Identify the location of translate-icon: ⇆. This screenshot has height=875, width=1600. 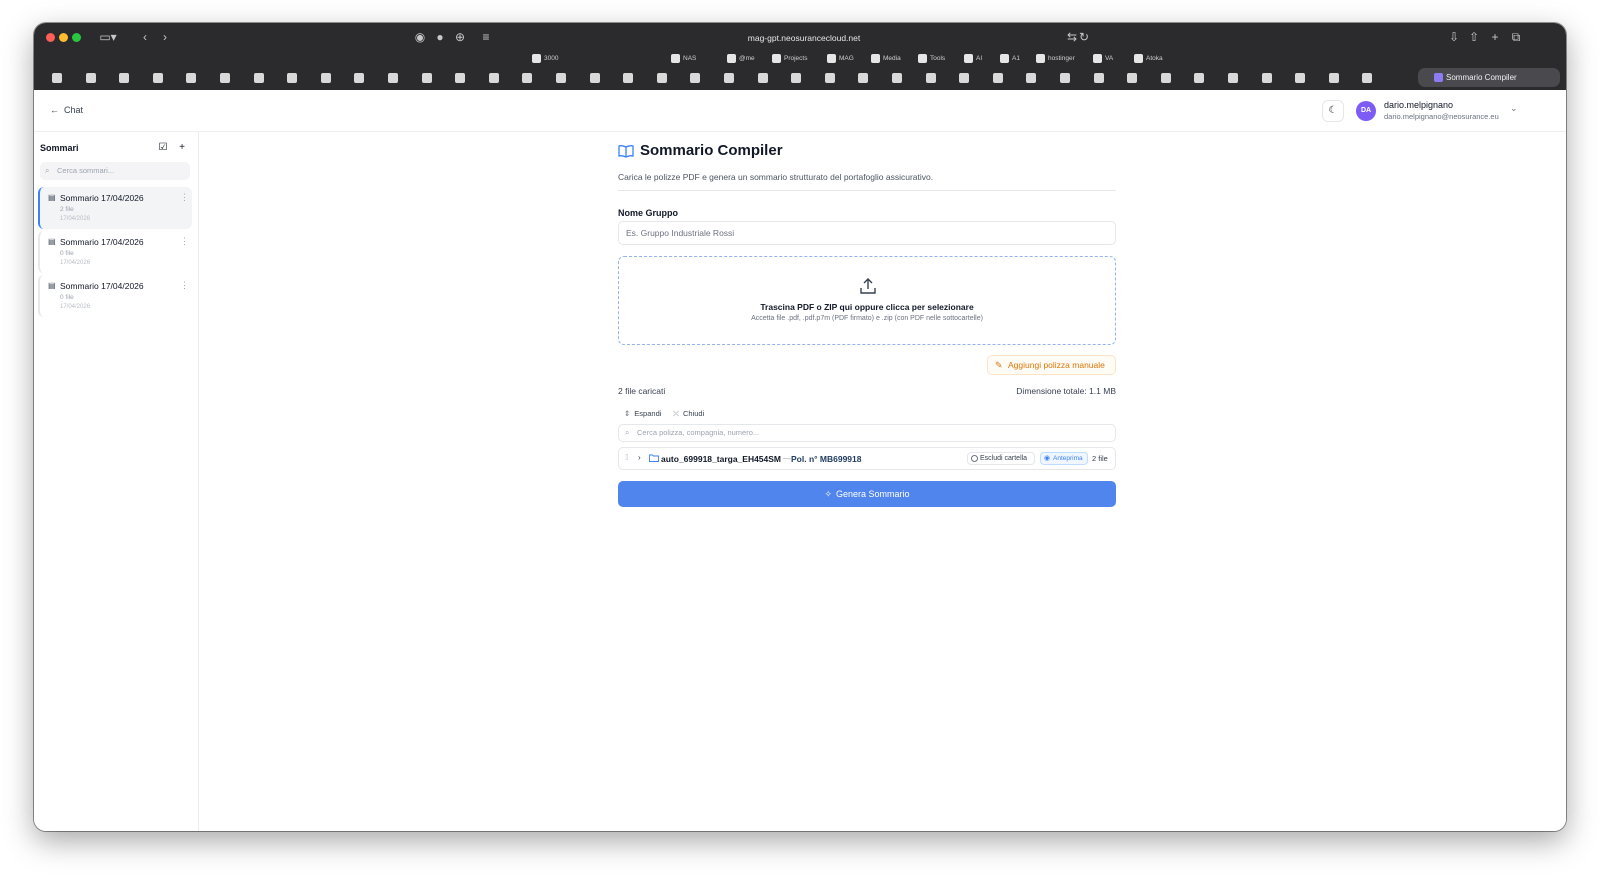
(1072, 37).